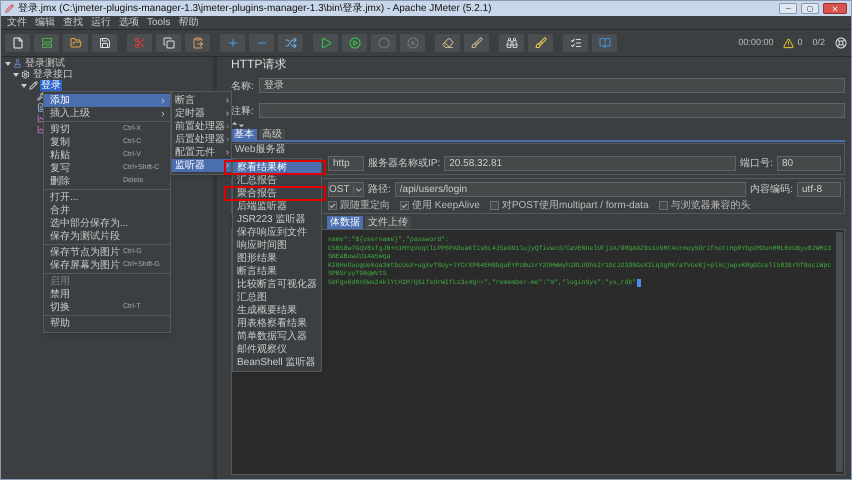 This screenshot has width=864, height=486. Describe the element at coordinates (51, 85) in the screenshot. I see `tree-item: 登录` at that location.